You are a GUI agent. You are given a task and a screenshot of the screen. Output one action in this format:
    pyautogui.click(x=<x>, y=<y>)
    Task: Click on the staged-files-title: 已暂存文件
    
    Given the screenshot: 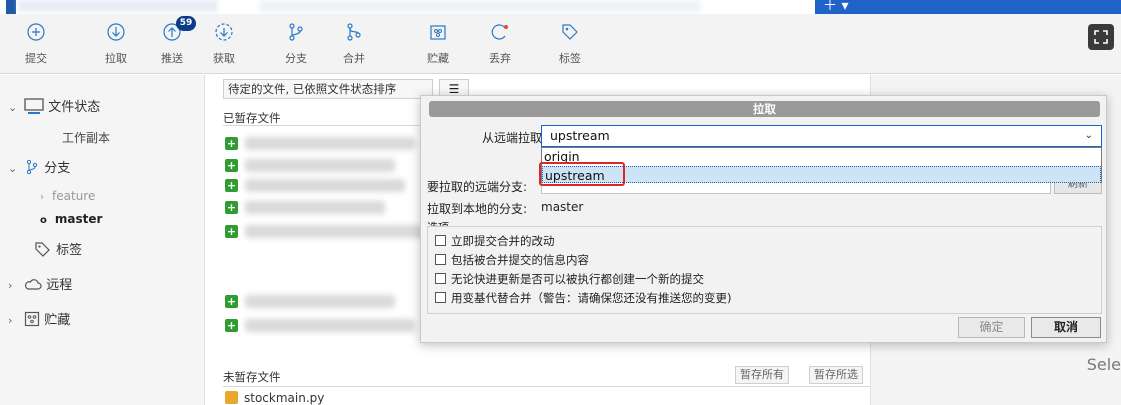 What is the action you would take?
    pyautogui.click(x=252, y=118)
    